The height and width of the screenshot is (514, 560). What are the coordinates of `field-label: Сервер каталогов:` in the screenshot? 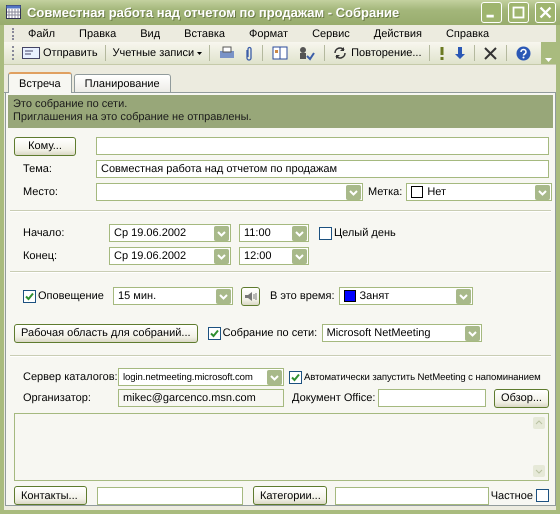 It's located at (70, 377).